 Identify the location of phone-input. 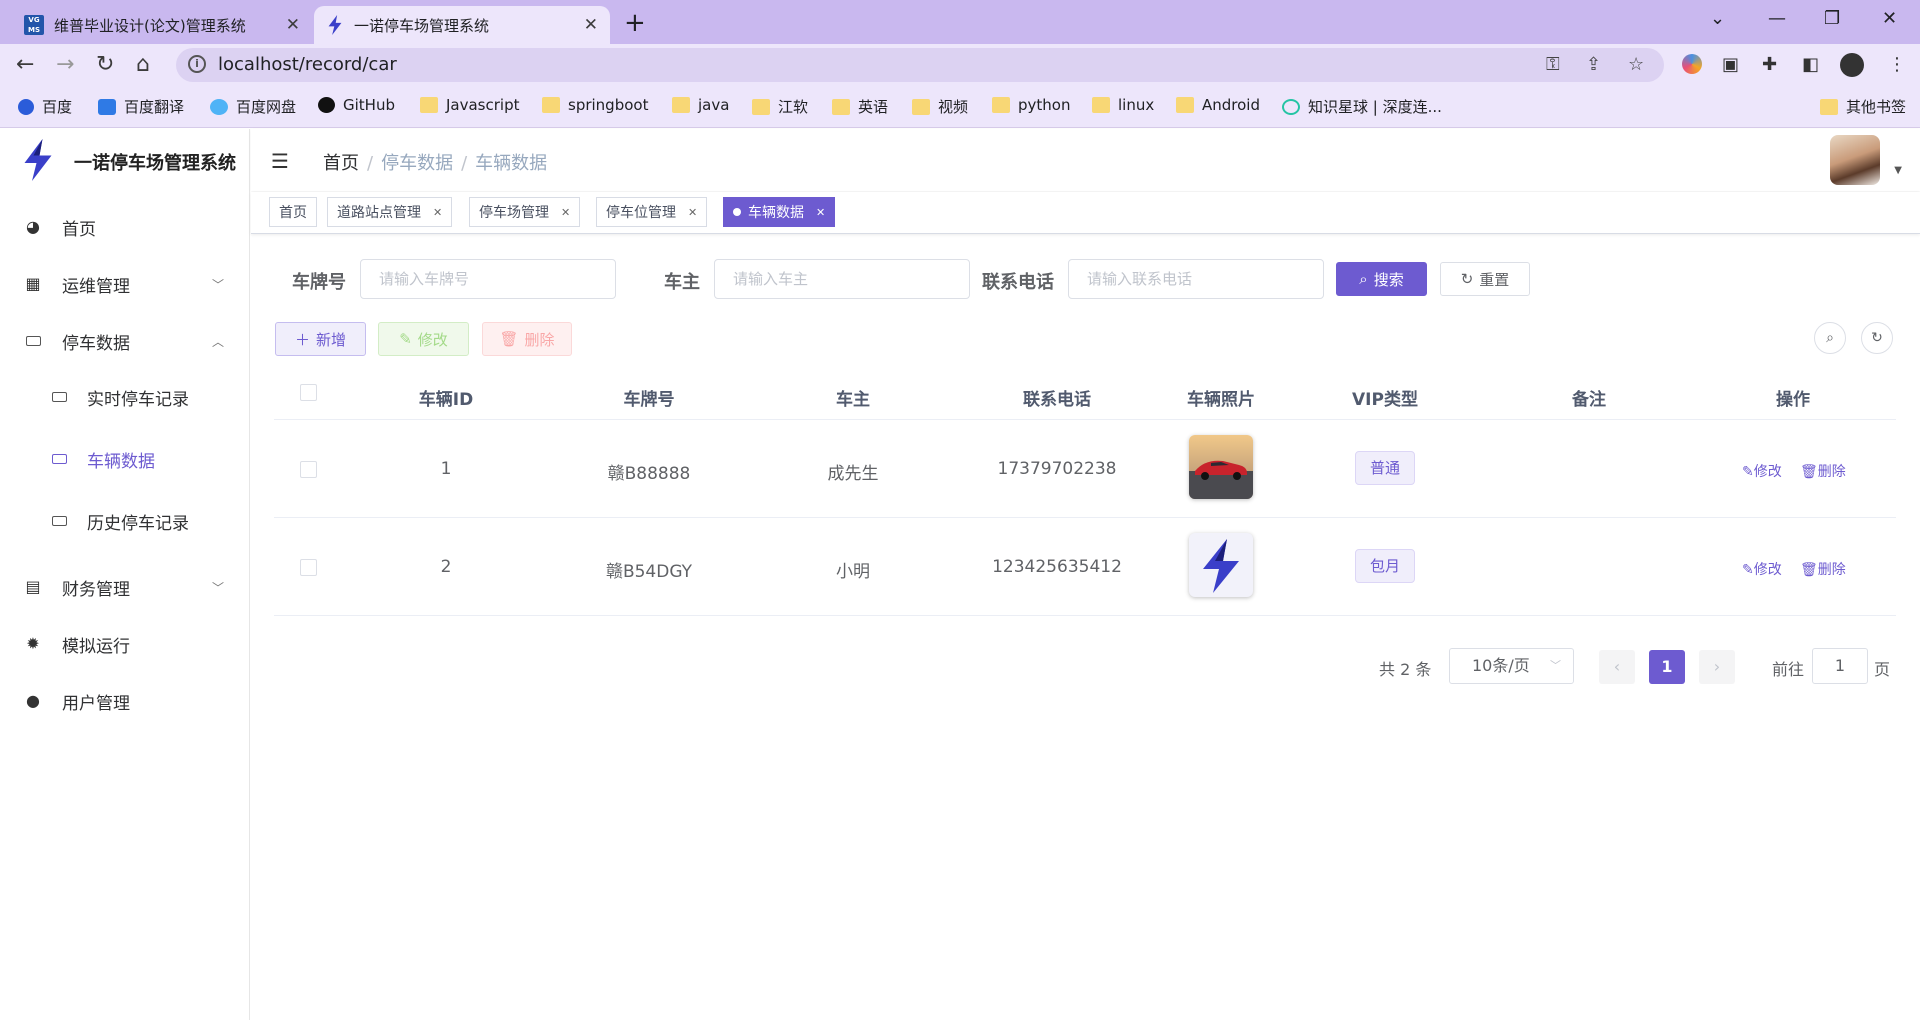
(1196, 279).